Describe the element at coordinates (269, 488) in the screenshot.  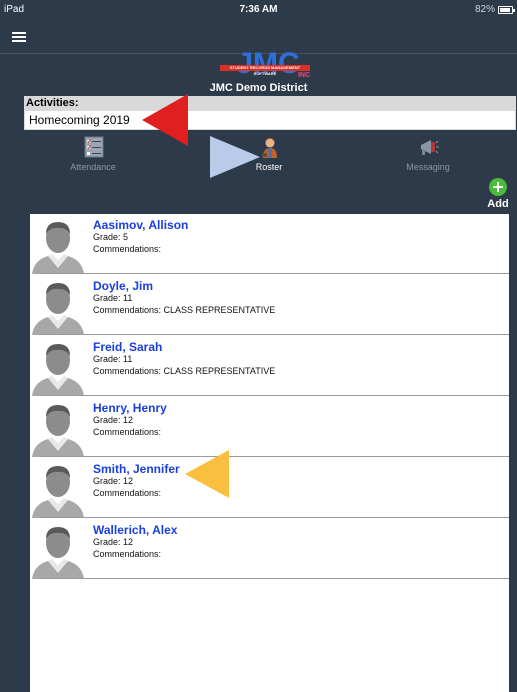
I see `student-row: Smith, Jennifer Grade: 12 Commendations:` at that location.